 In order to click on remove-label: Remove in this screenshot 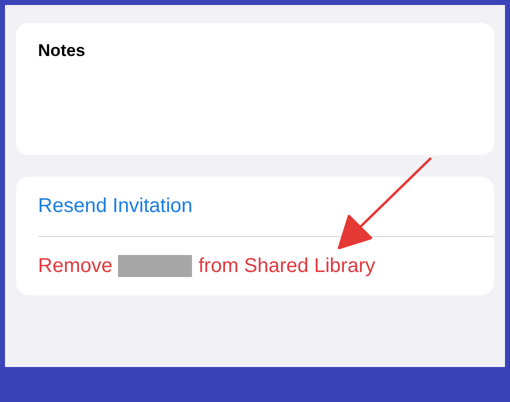, I will do `click(75, 266)`.